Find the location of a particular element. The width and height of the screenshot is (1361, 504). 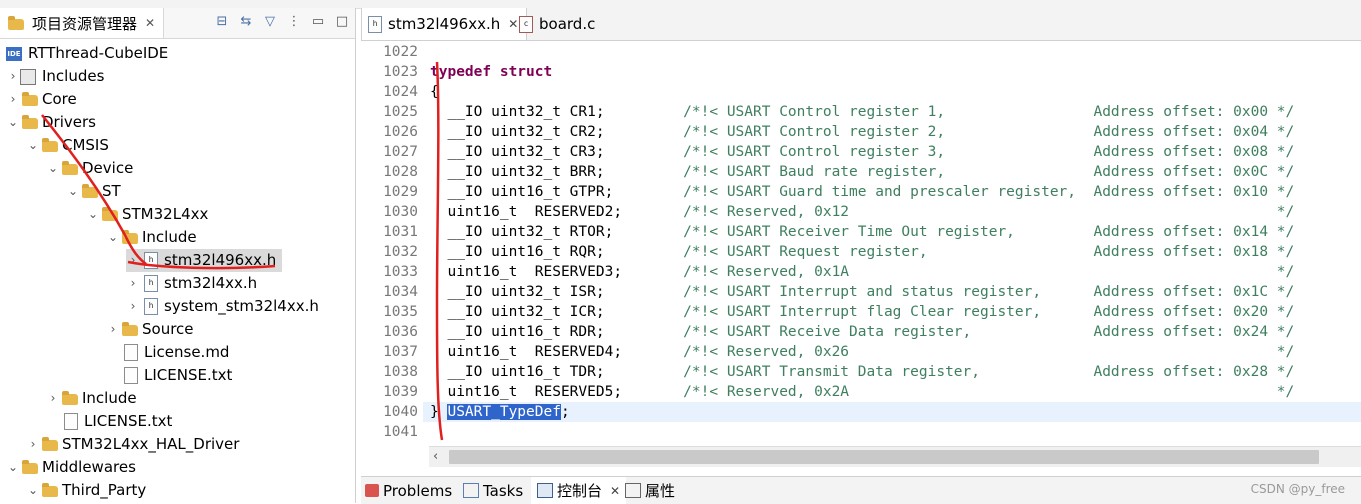

tab-properties: 属性 is located at coordinates (650, 490).